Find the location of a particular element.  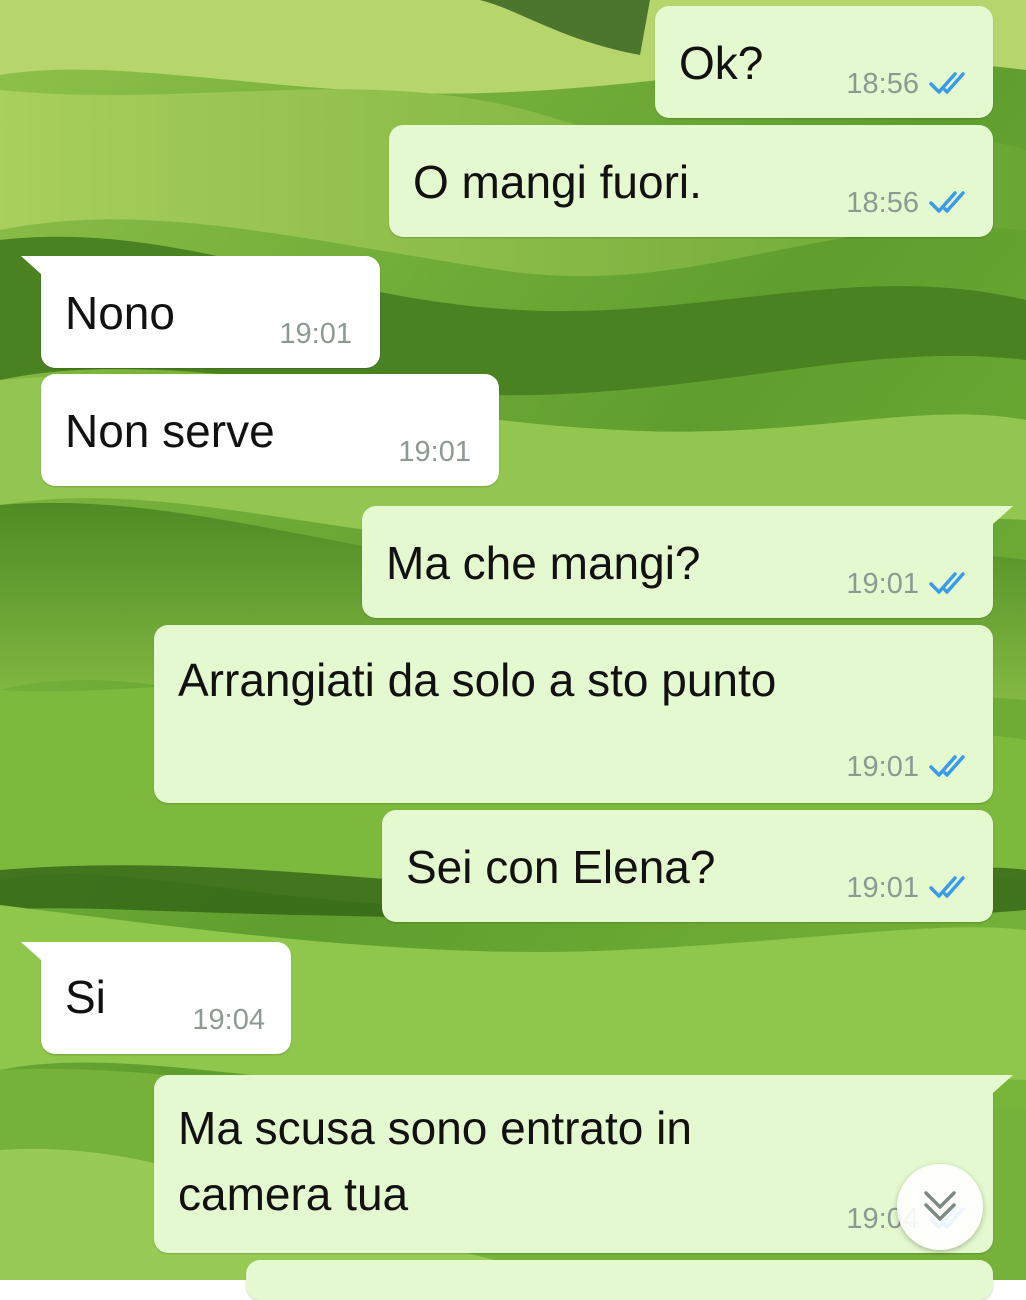

message-bubble-outgoing-partial is located at coordinates (619, 1280).